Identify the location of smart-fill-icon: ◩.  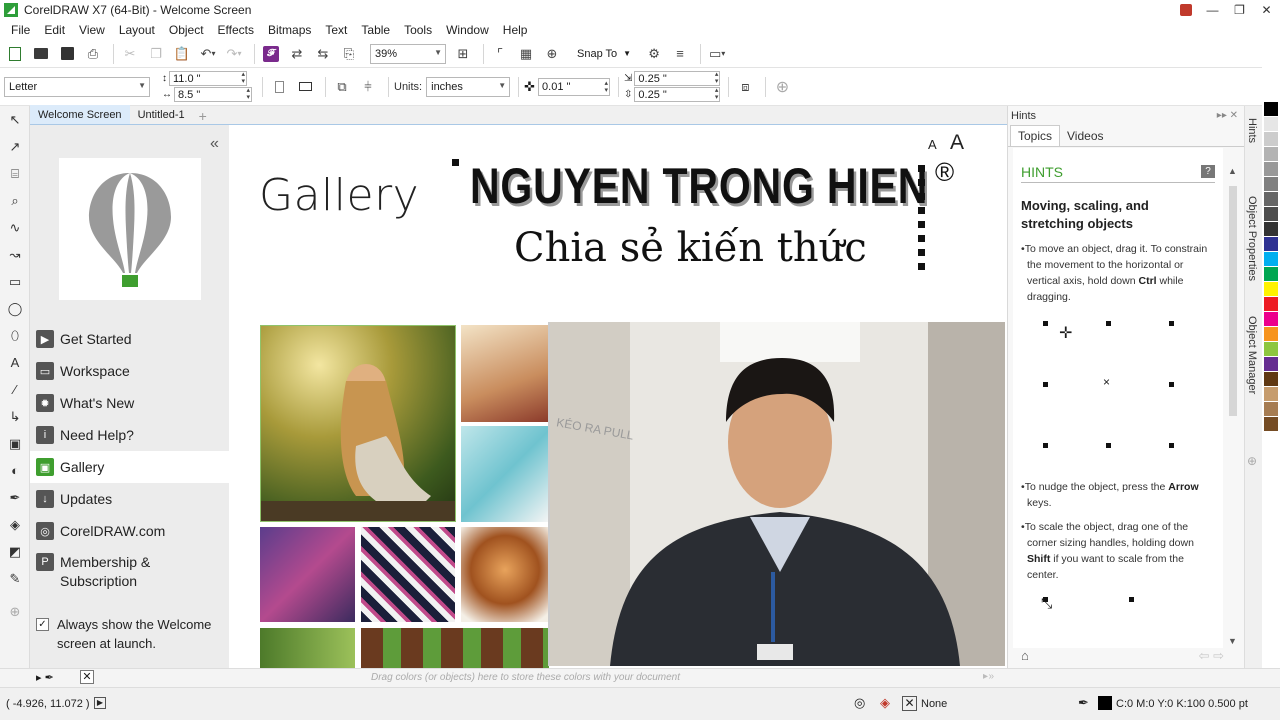
(15, 551).